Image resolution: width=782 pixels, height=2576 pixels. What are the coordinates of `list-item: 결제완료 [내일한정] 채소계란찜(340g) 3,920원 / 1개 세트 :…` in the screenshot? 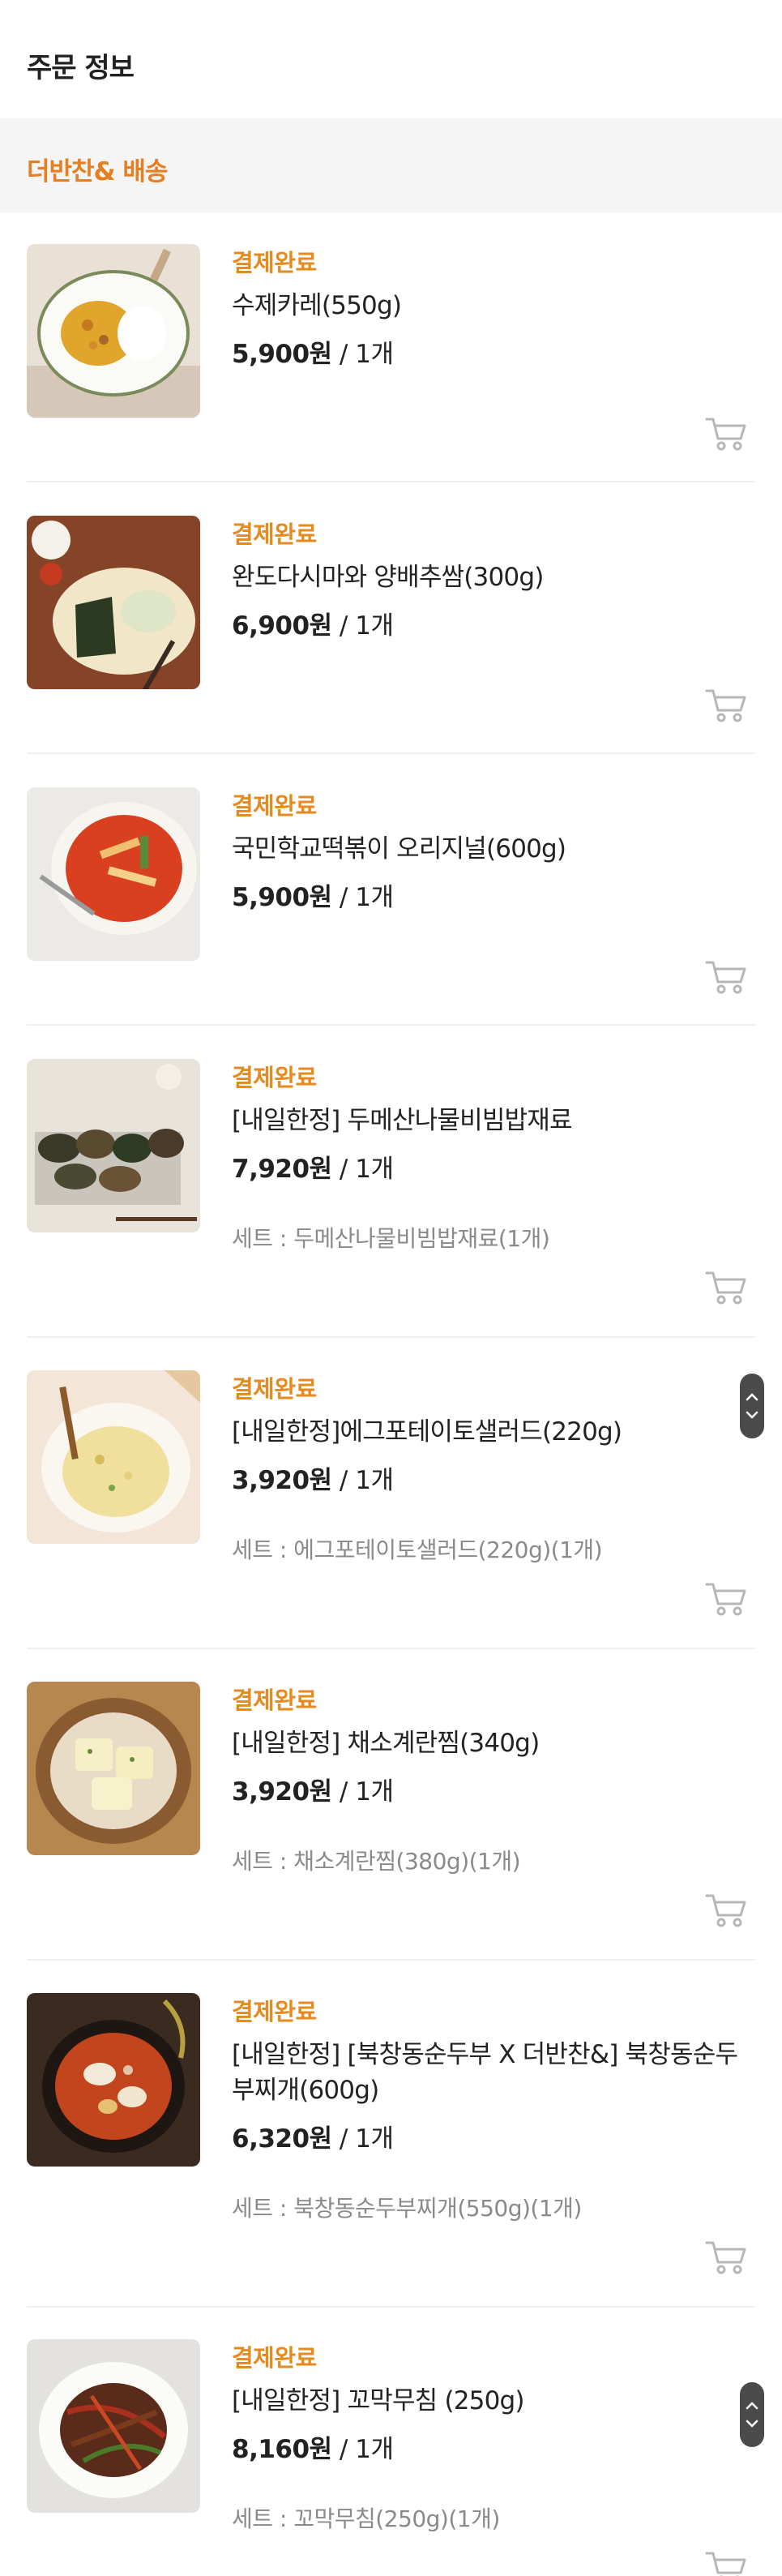 It's located at (391, 1821).